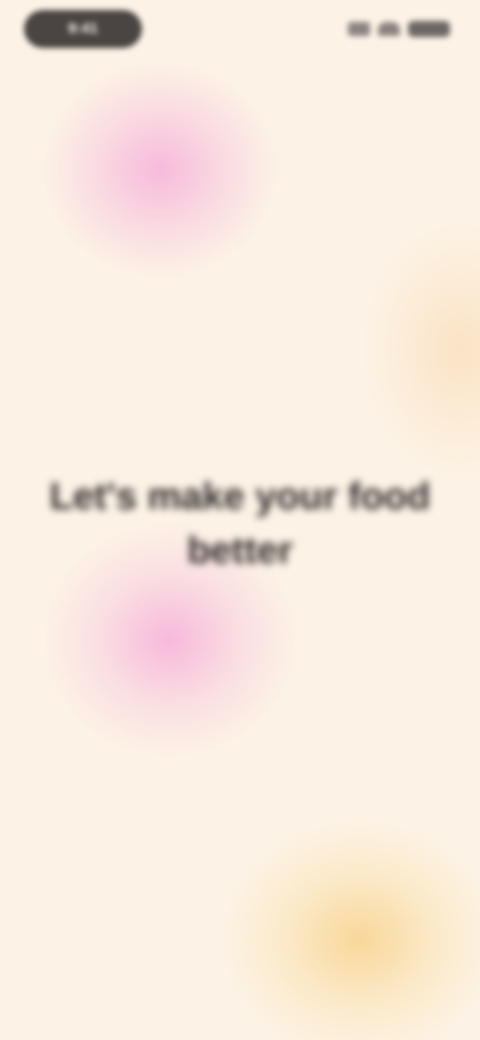  Describe the element at coordinates (240, 524) in the screenshot. I see `onboarding-headline: Let's make your food better` at that location.